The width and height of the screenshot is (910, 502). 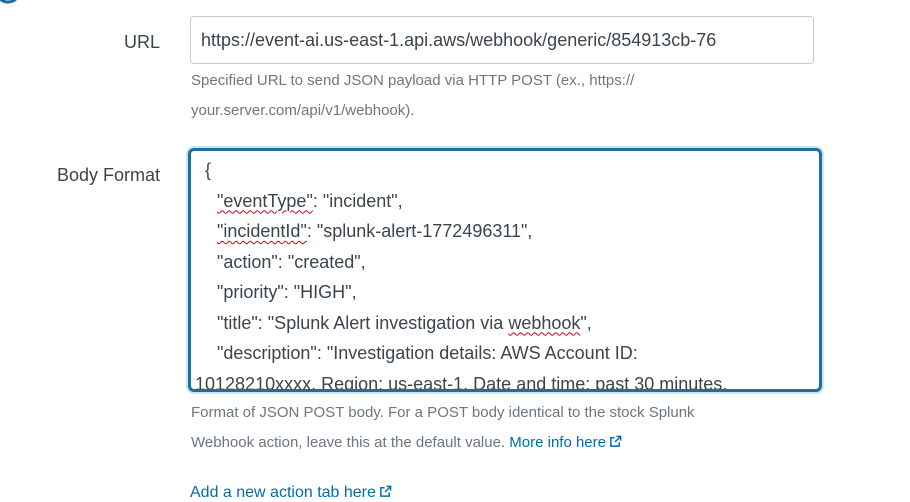 What do you see at coordinates (108, 175) in the screenshot?
I see `body-format-label: Body Format` at bounding box center [108, 175].